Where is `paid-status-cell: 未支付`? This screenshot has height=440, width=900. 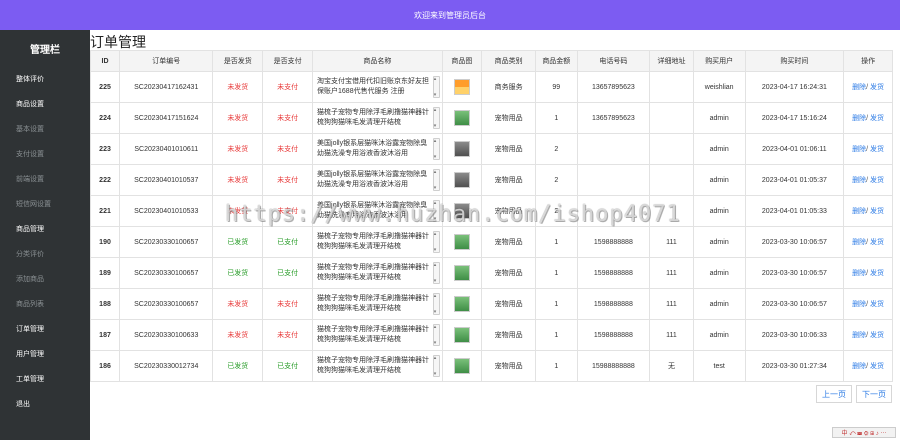 paid-status-cell: 未支付 is located at coordinates (288, 335).